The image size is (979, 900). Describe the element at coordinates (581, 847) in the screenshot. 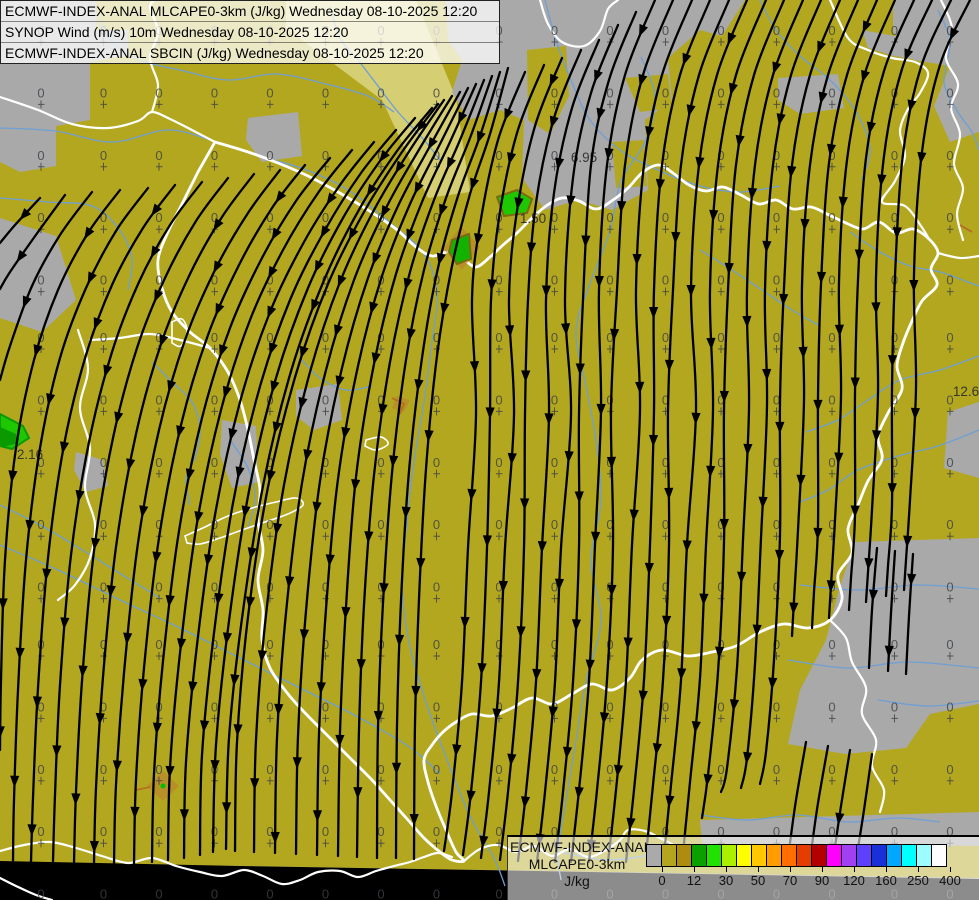

I see `legend-title-model: ECMWF-INDEX-ANAL` at that location.